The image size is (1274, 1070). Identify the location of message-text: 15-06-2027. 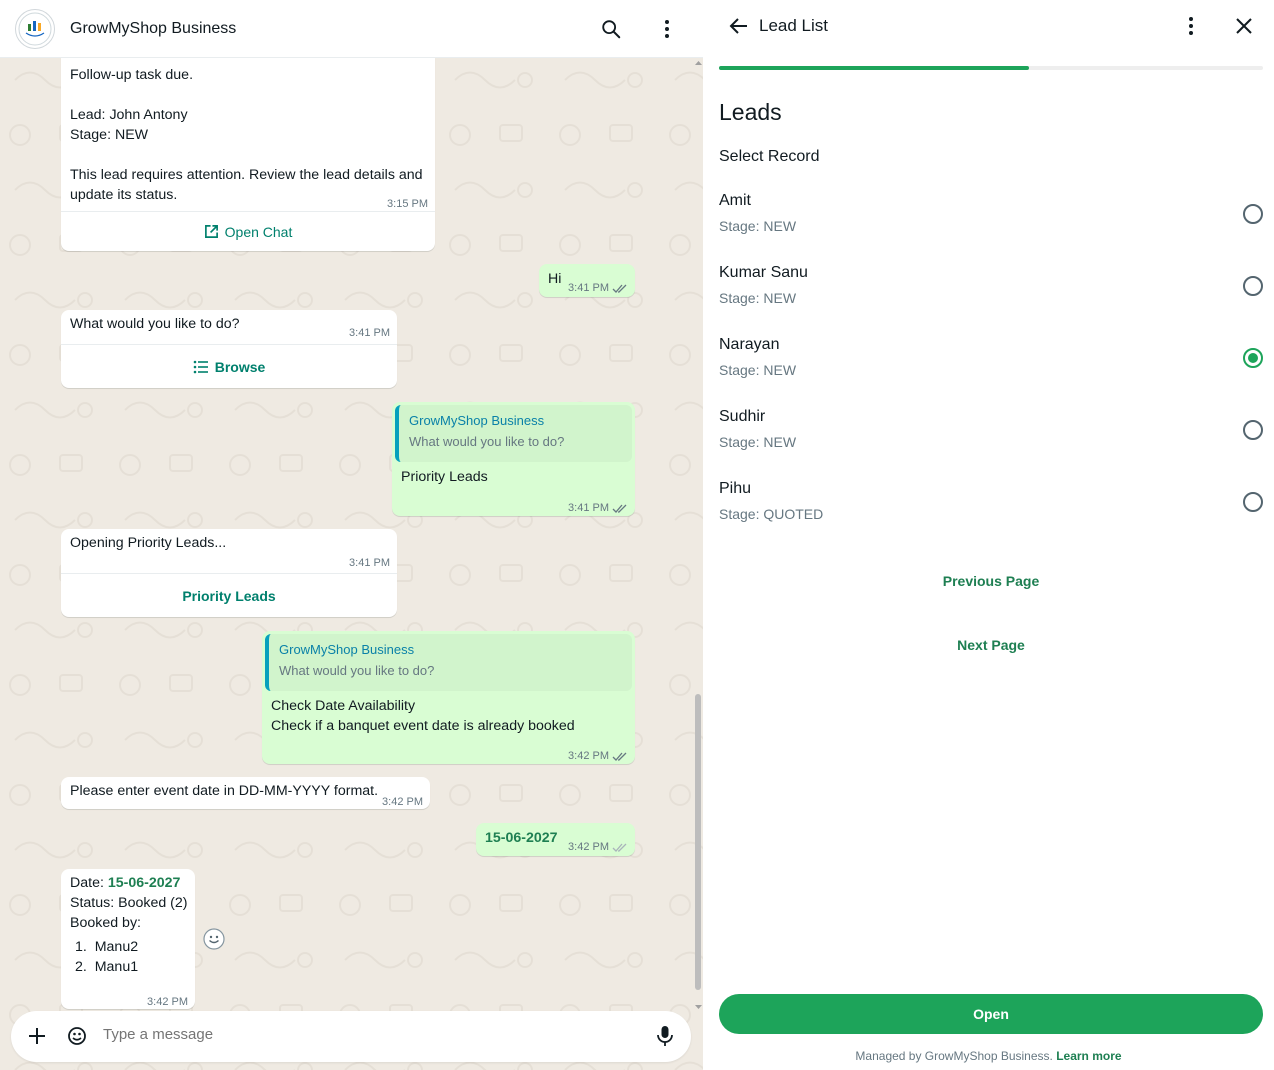
(521, 838).